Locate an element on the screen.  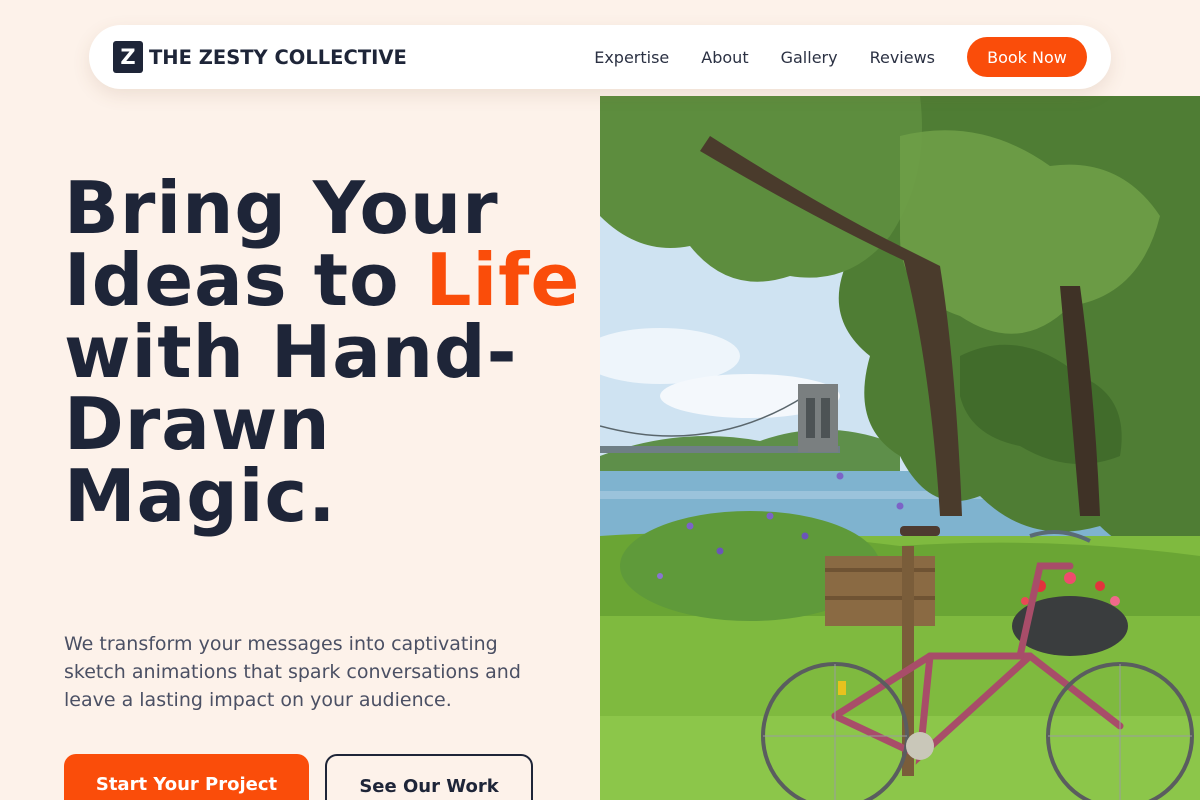
headline-part2: with Hand-Drawn Magic. is located at coordinates (291, 424).